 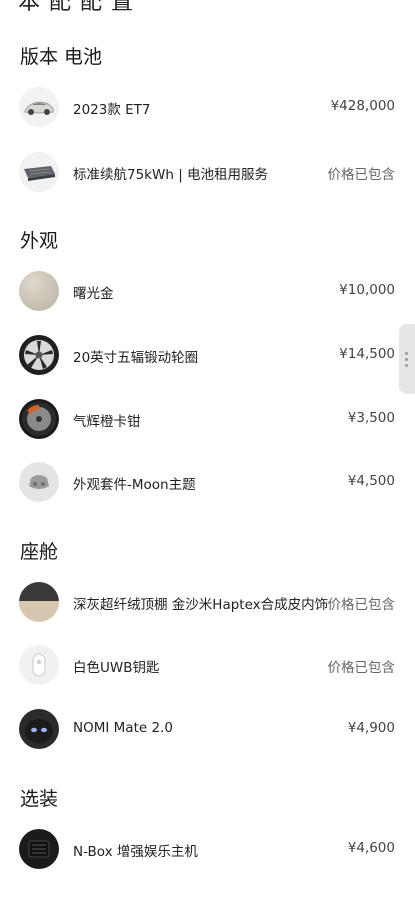 I want to click on section-title-cabin: 座舱, so click(x=39, y=552).